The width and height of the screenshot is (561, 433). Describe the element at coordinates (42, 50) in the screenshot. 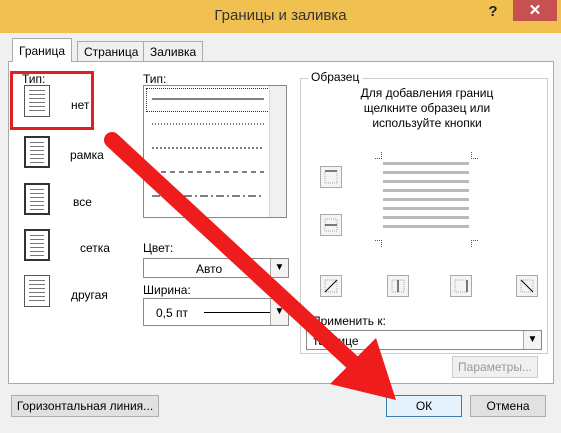

I see `tab-border: Граница` at that location.